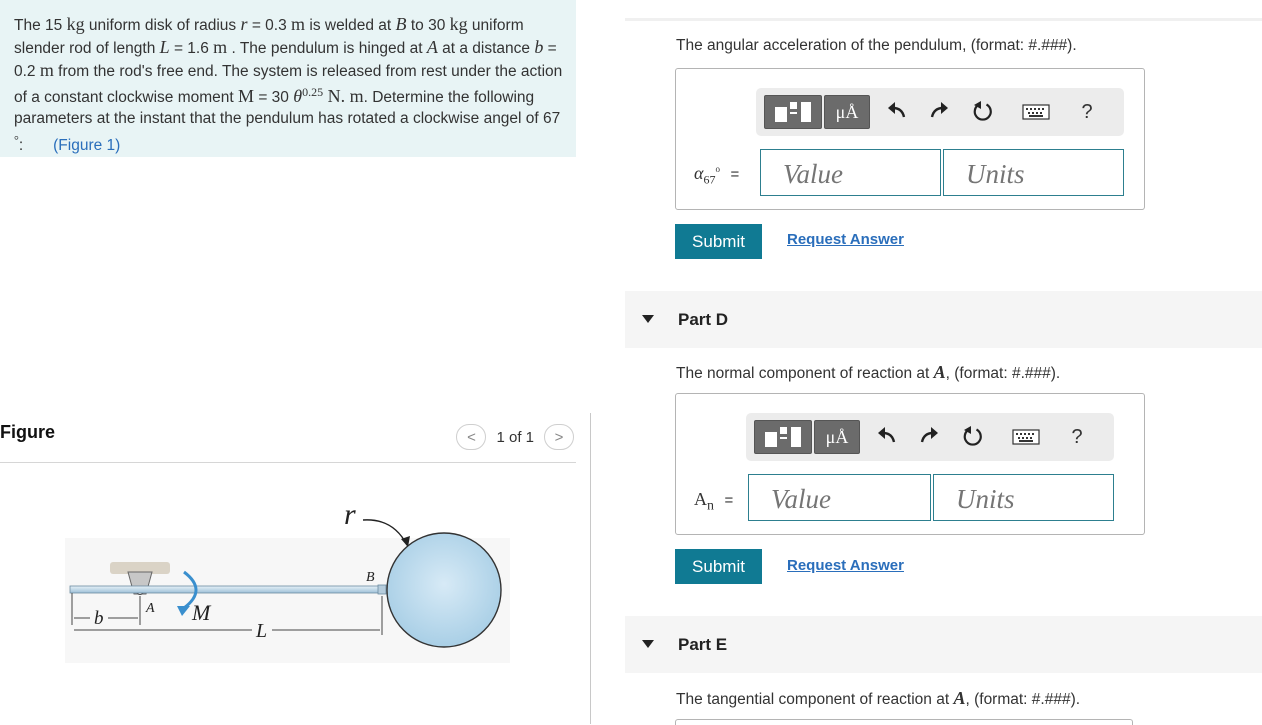 The image size is (1262, 725). I want to click on label-L: L, so click(261, 631).